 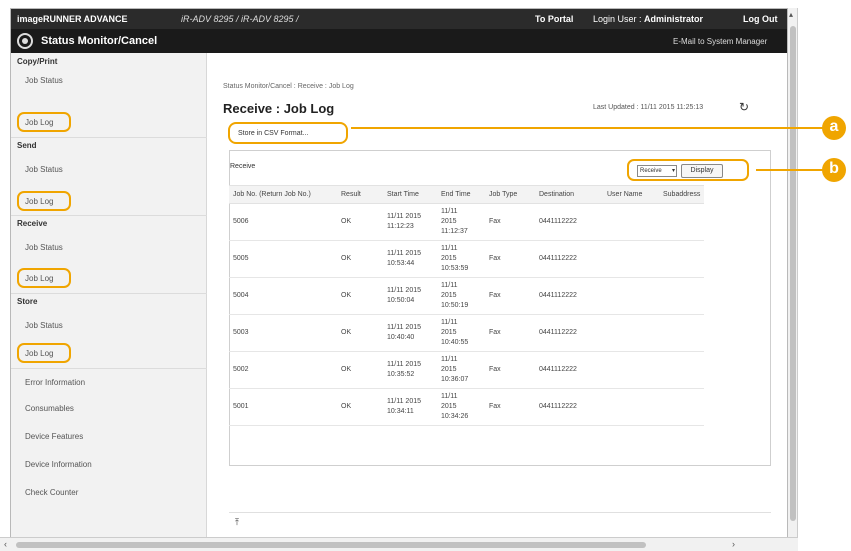 I want to click on column-header: User Name, so click(x=631, y=194).